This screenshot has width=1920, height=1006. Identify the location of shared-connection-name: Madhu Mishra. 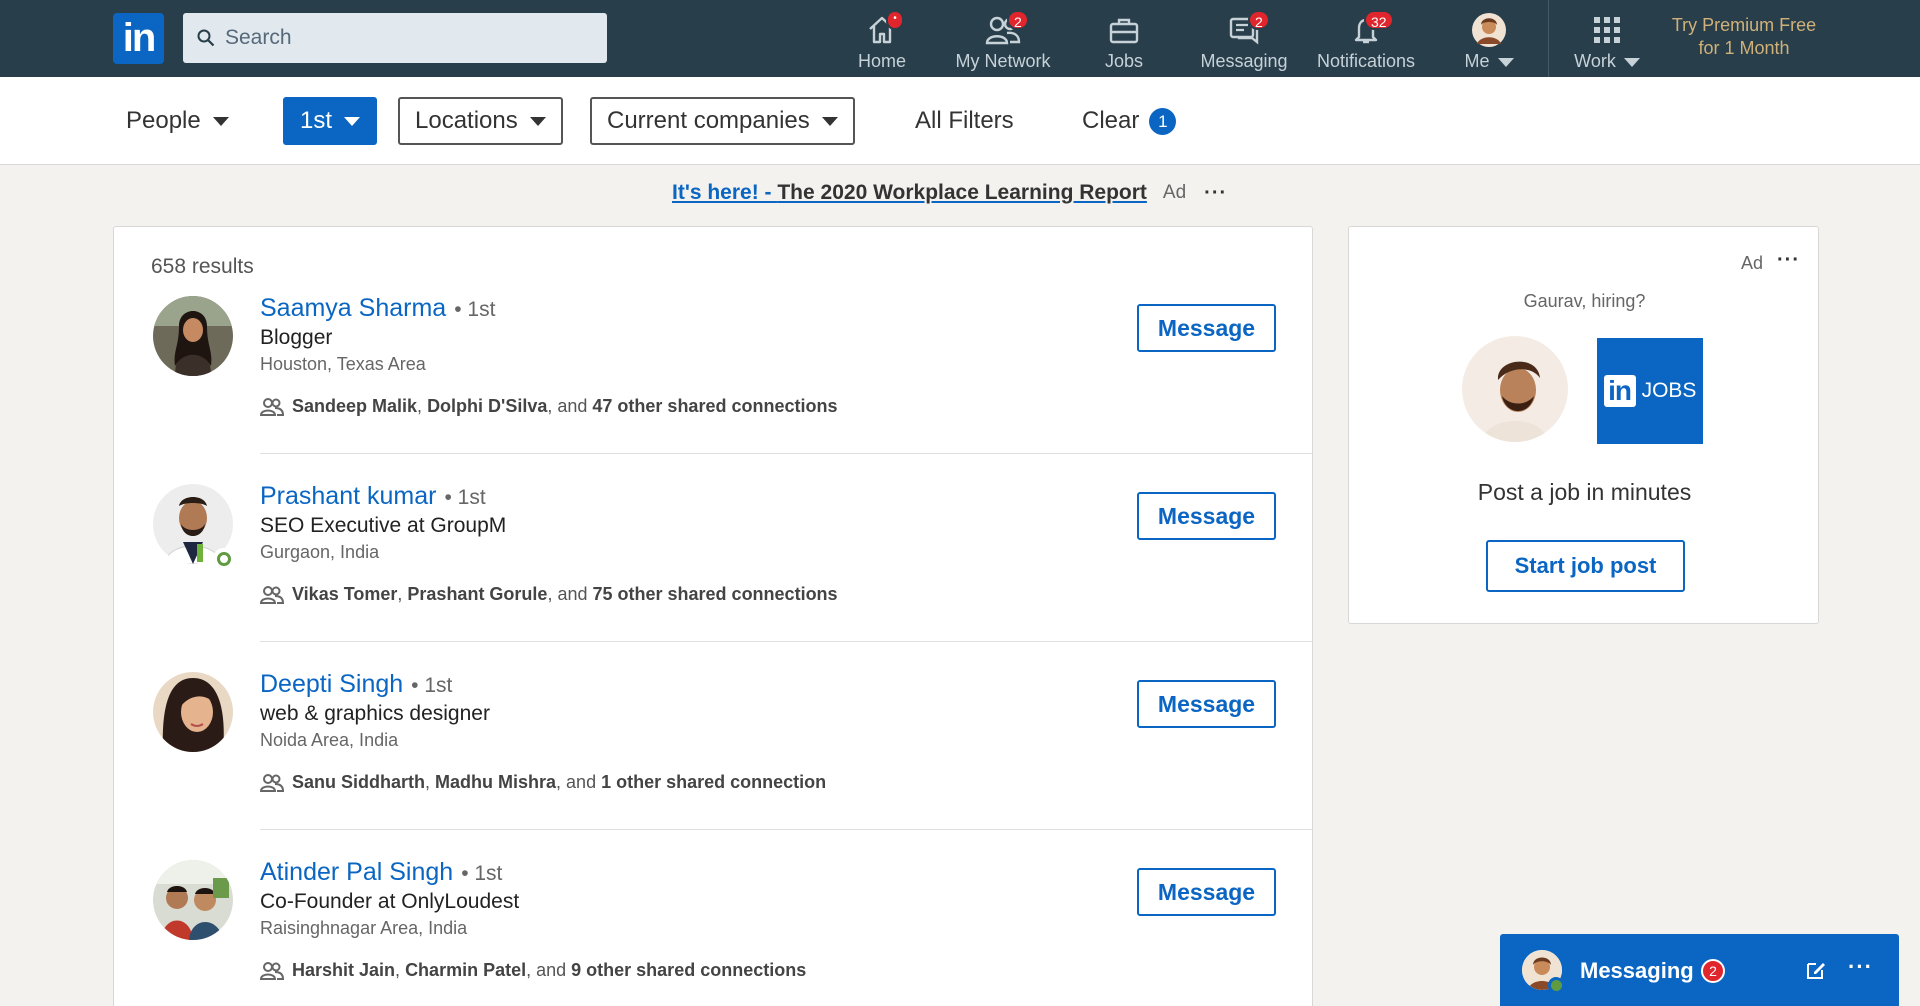
(495, 782).